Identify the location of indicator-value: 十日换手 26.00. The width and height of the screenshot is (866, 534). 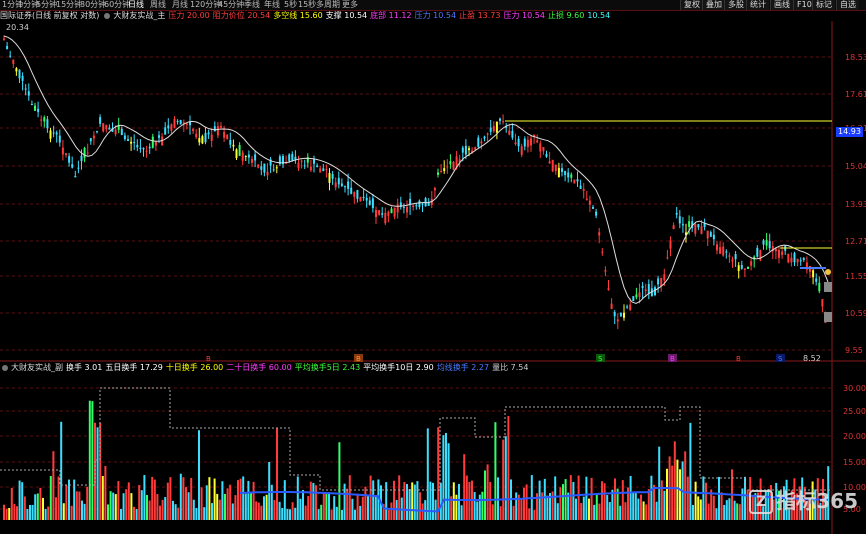
(194, 367).